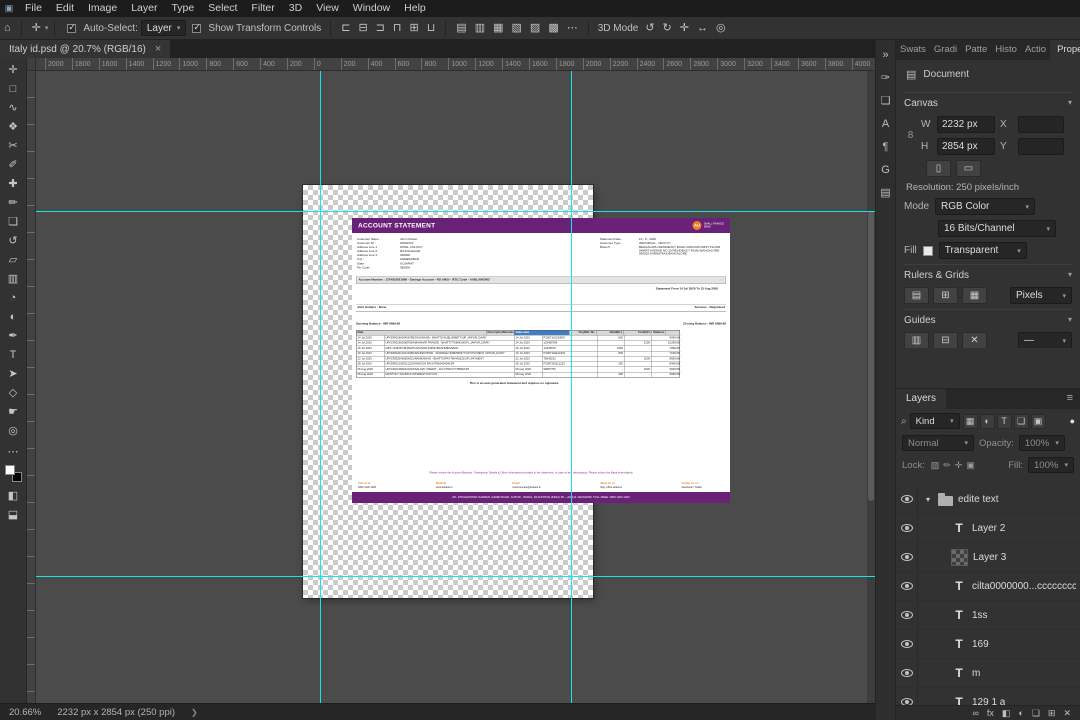 The height and width of the screenshot is (720, 1080). I want to click on brush-tool: ✏, so click(13, 202).